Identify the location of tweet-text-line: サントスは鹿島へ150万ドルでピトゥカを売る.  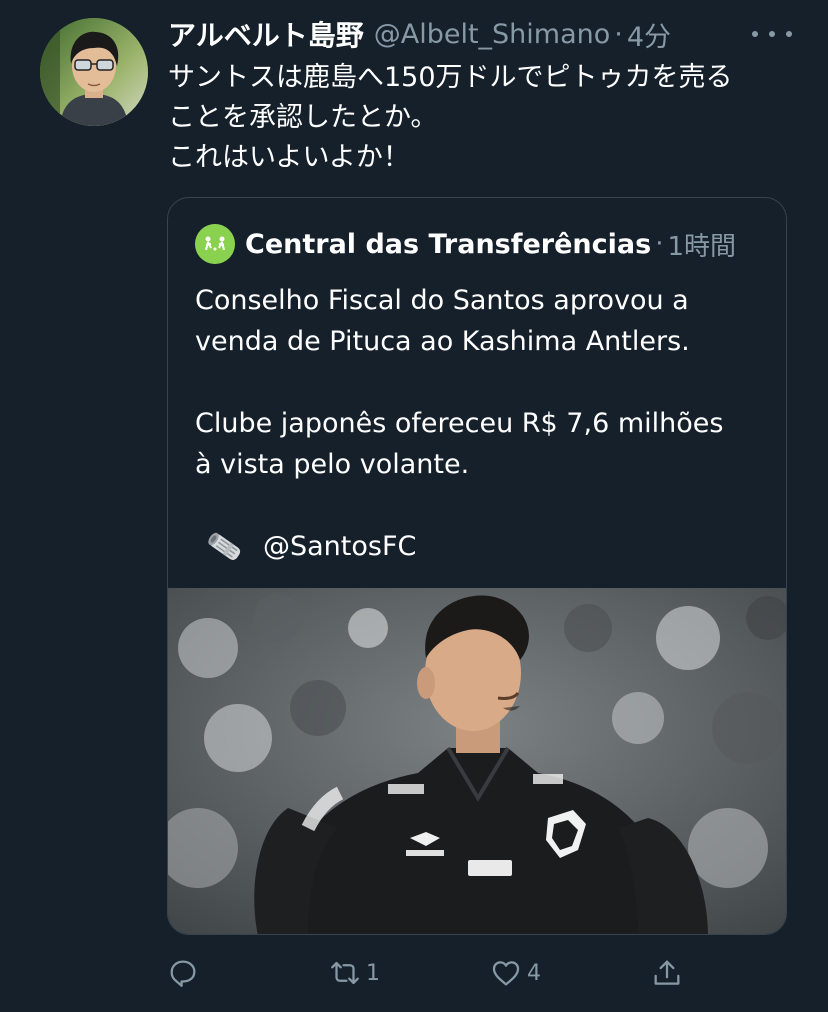
(450, 77).